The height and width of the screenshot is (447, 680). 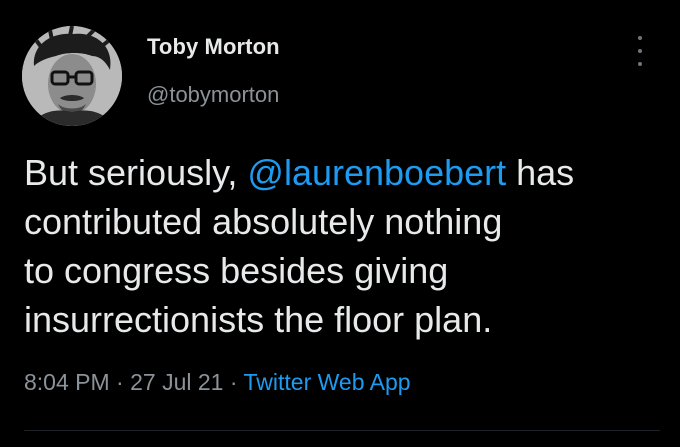 I want to click on tweet-line-1: But seriously, @laurenboebert has, so click(x=344, y=172).